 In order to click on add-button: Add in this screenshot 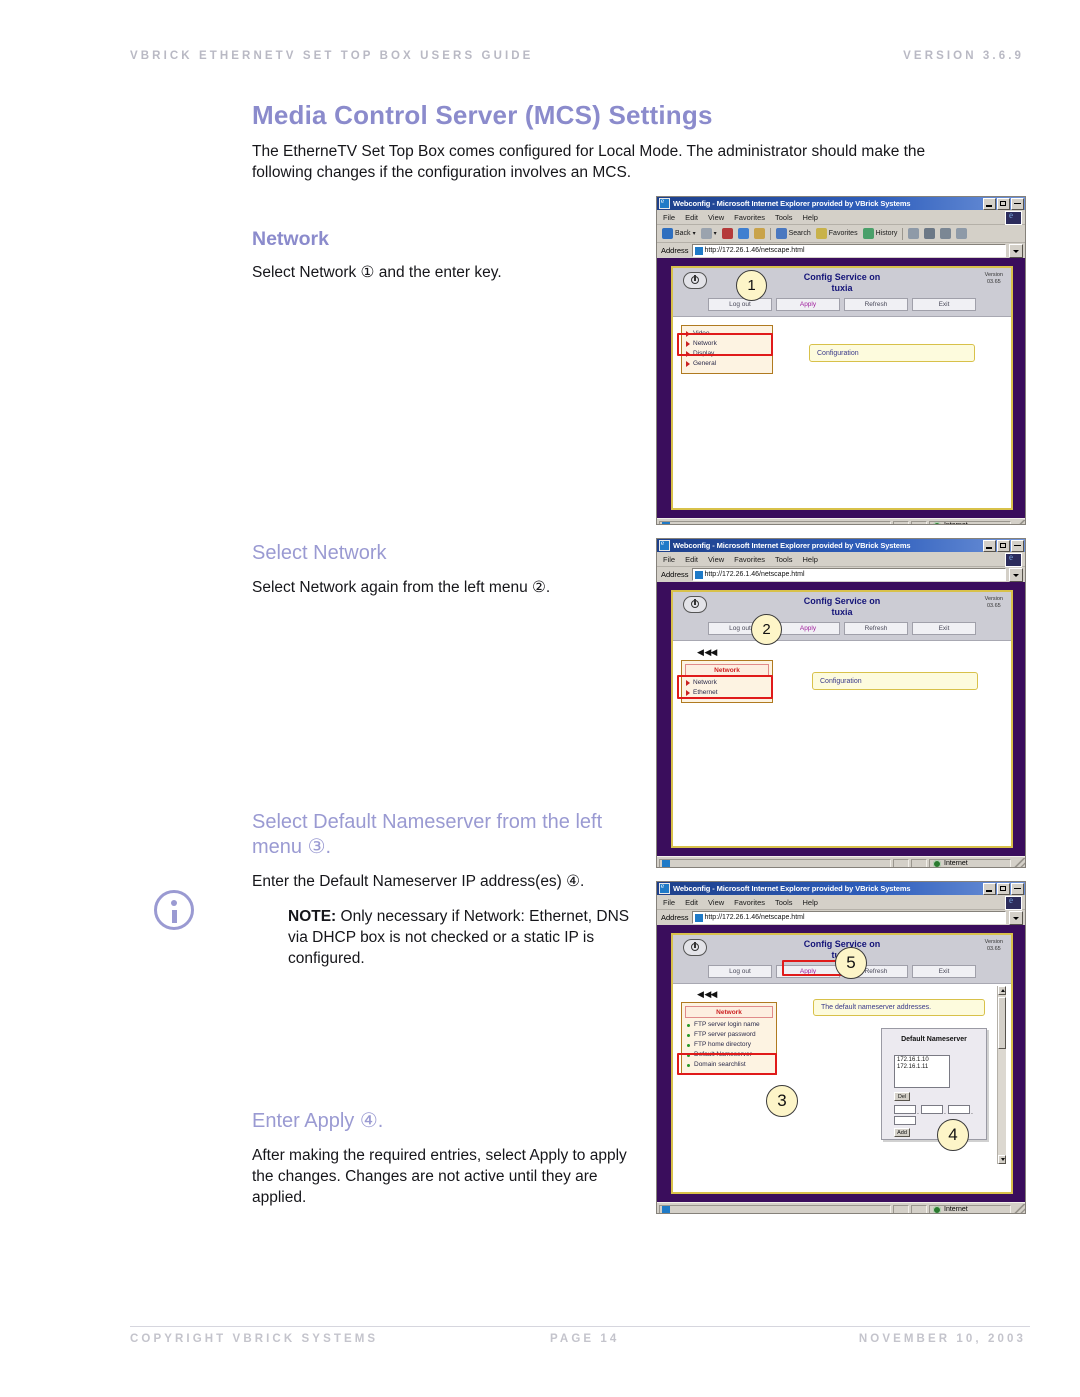, I will do `click(902, 1132)`.